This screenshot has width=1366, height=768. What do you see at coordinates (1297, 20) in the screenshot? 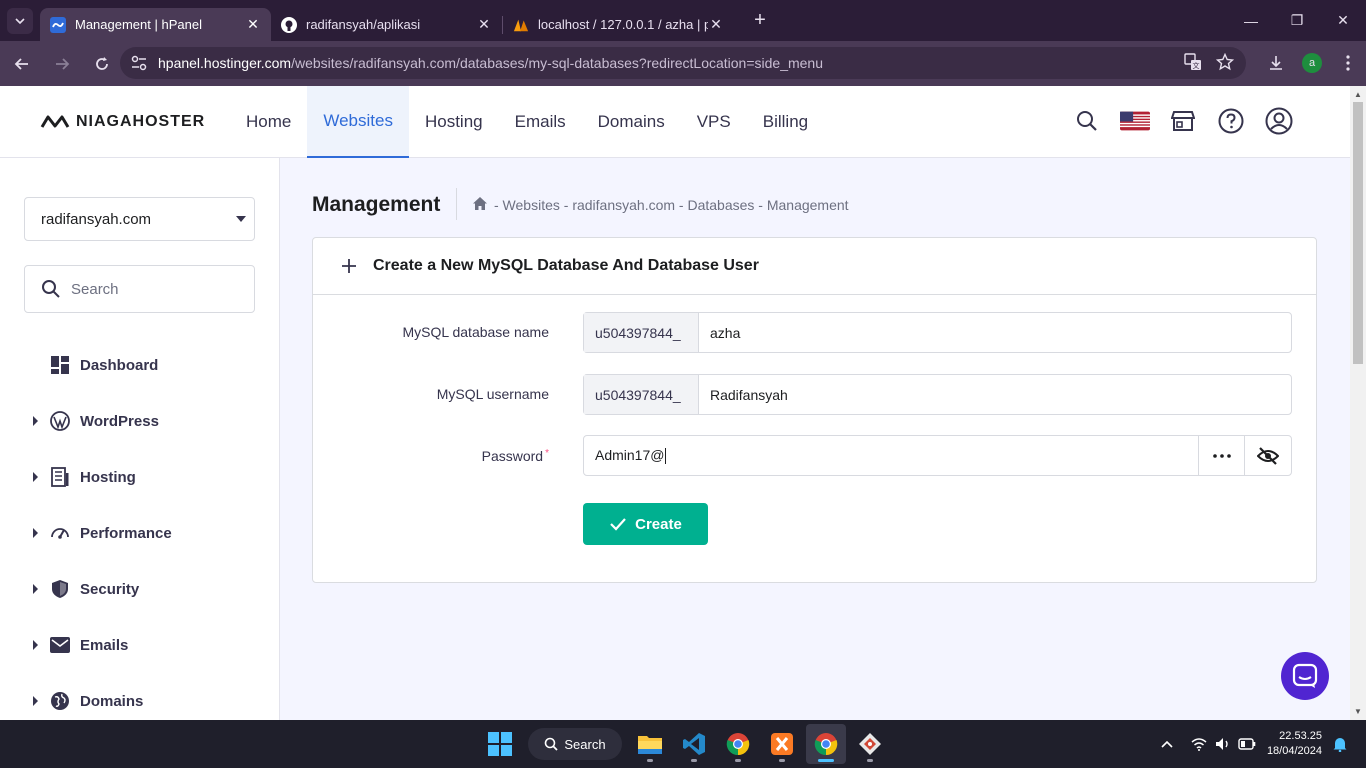
I see `restore-icon: ❐` at bounding box center [1297, 20].